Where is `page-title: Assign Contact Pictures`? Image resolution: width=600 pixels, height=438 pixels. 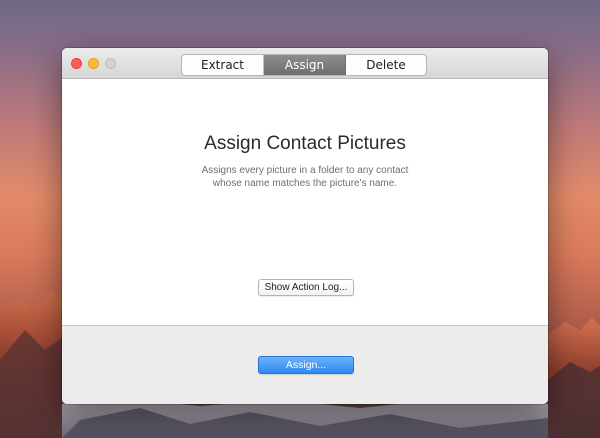
page-title: Assign Contact Pictures is located at coordinates (305, 143).